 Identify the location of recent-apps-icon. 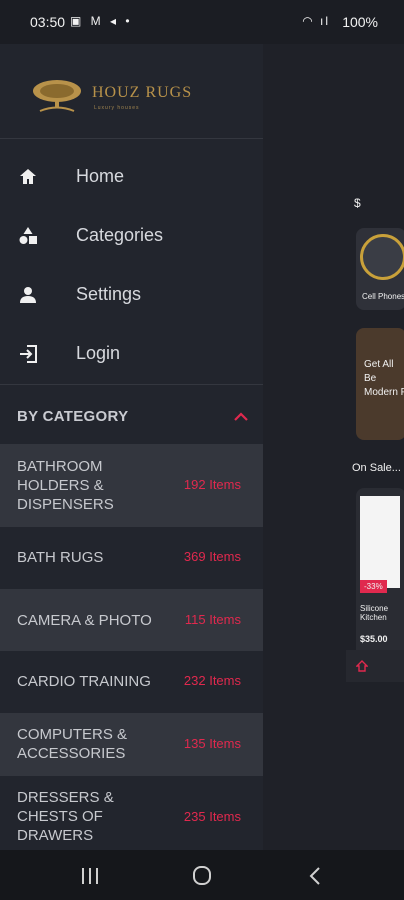
(90, 876).